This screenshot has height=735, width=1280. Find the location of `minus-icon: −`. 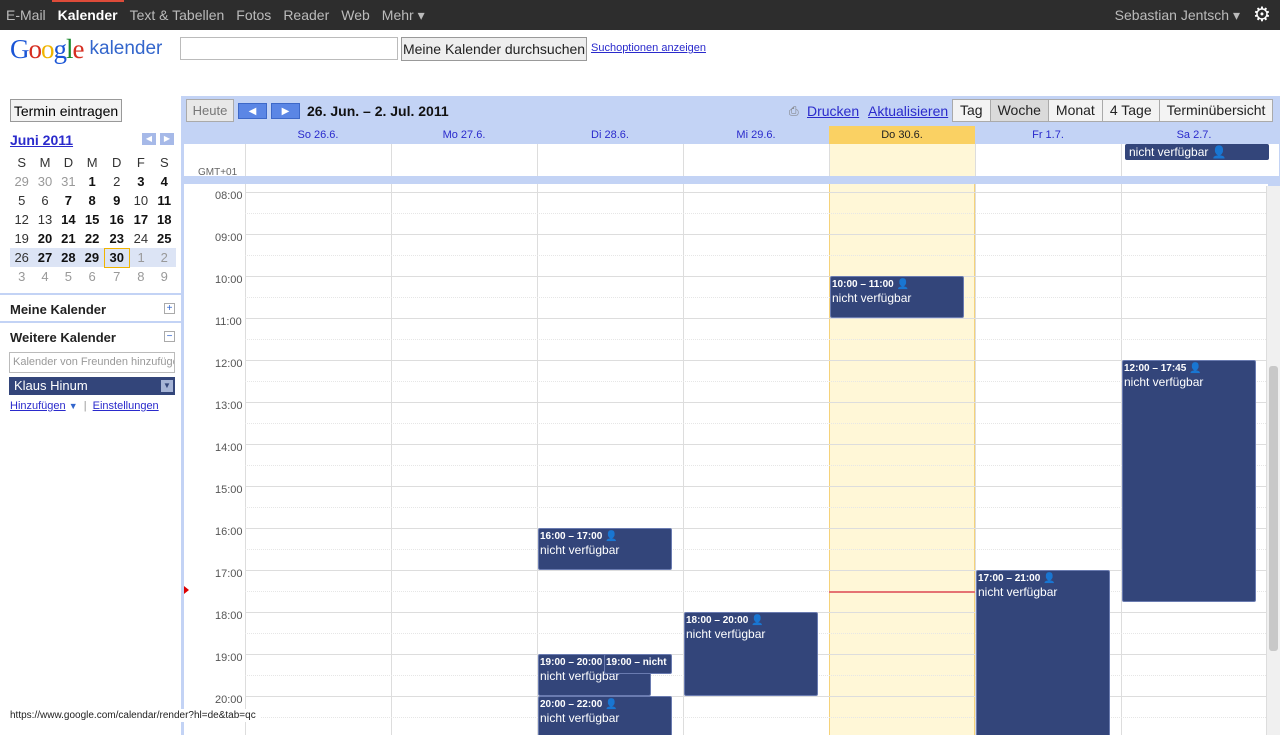

minus-icon: − is located at coordinates (169, 336).